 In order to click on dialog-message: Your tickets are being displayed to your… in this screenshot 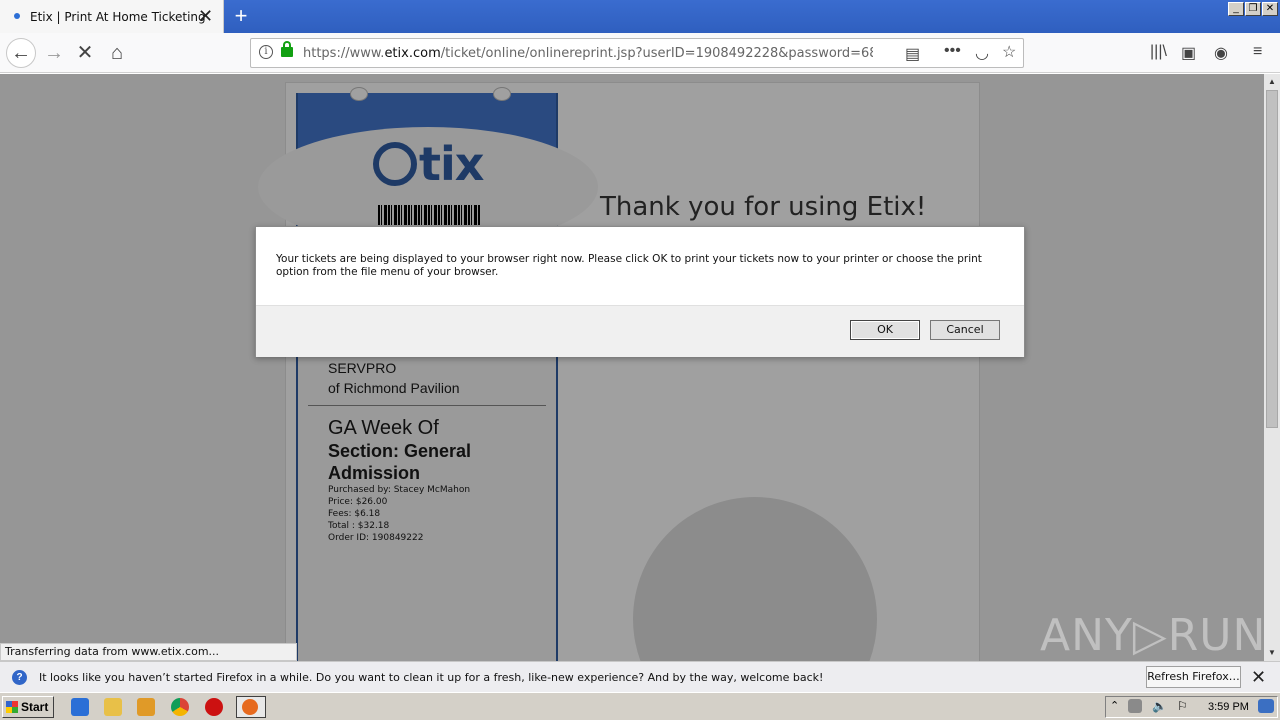, I will do `click(629, 265)`.